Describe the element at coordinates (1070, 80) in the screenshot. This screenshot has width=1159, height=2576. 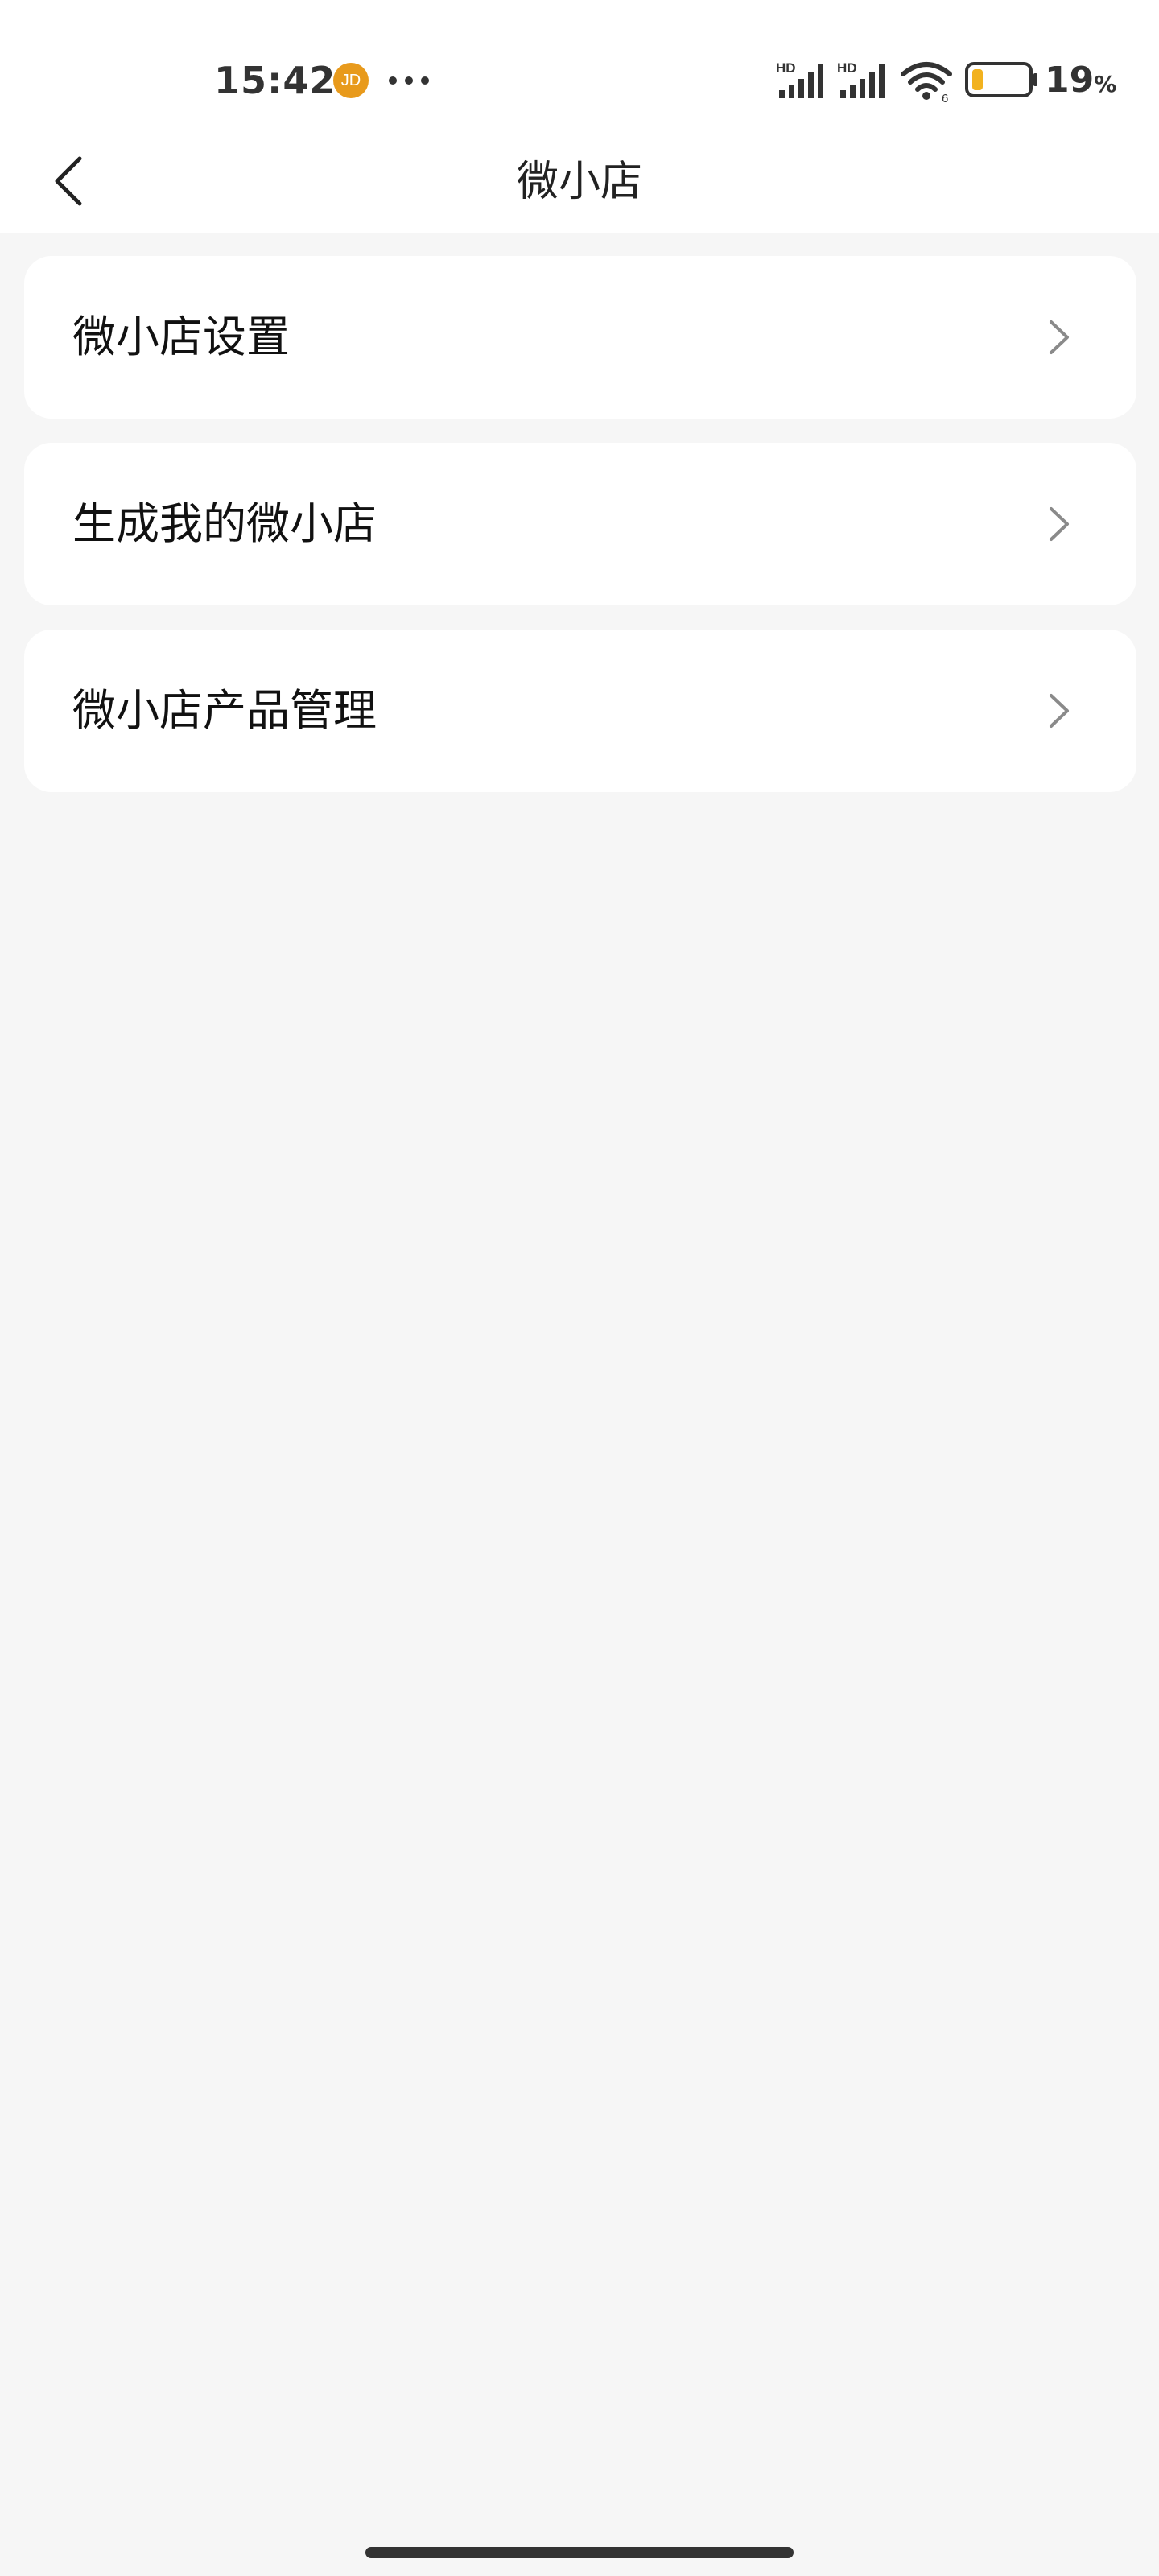
I see `battery-level: 19` at that location.